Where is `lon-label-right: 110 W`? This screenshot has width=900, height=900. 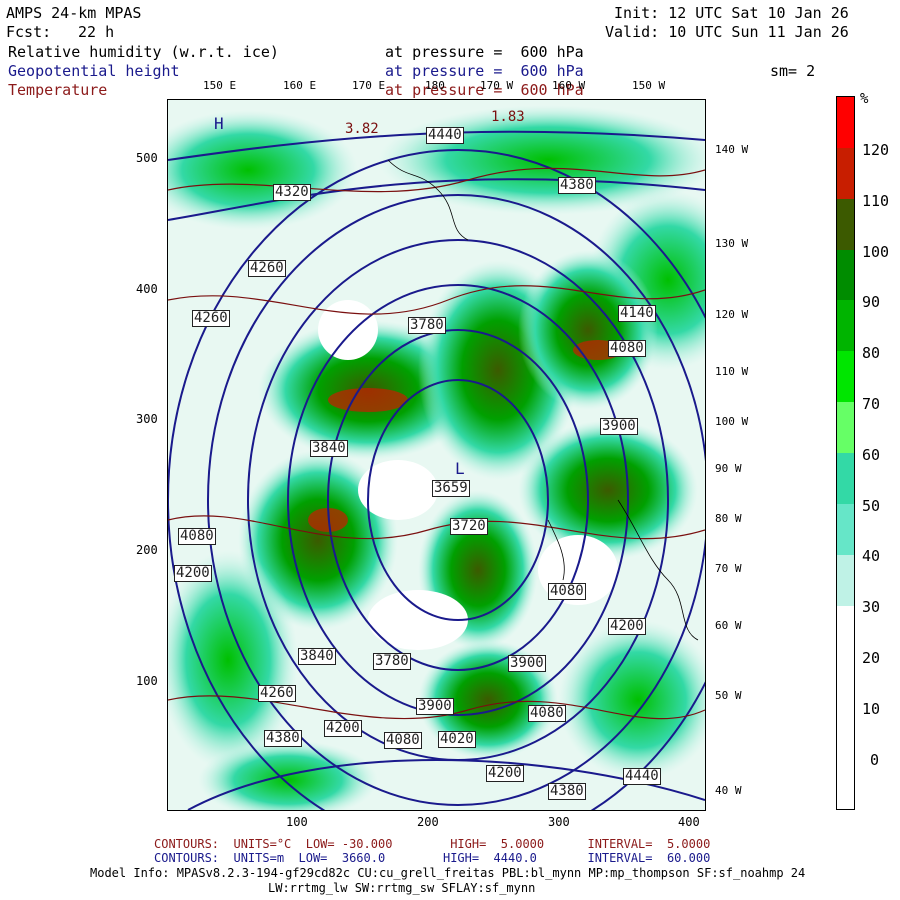
lon-label-right: 110 W is located at coordinates (732, 371).